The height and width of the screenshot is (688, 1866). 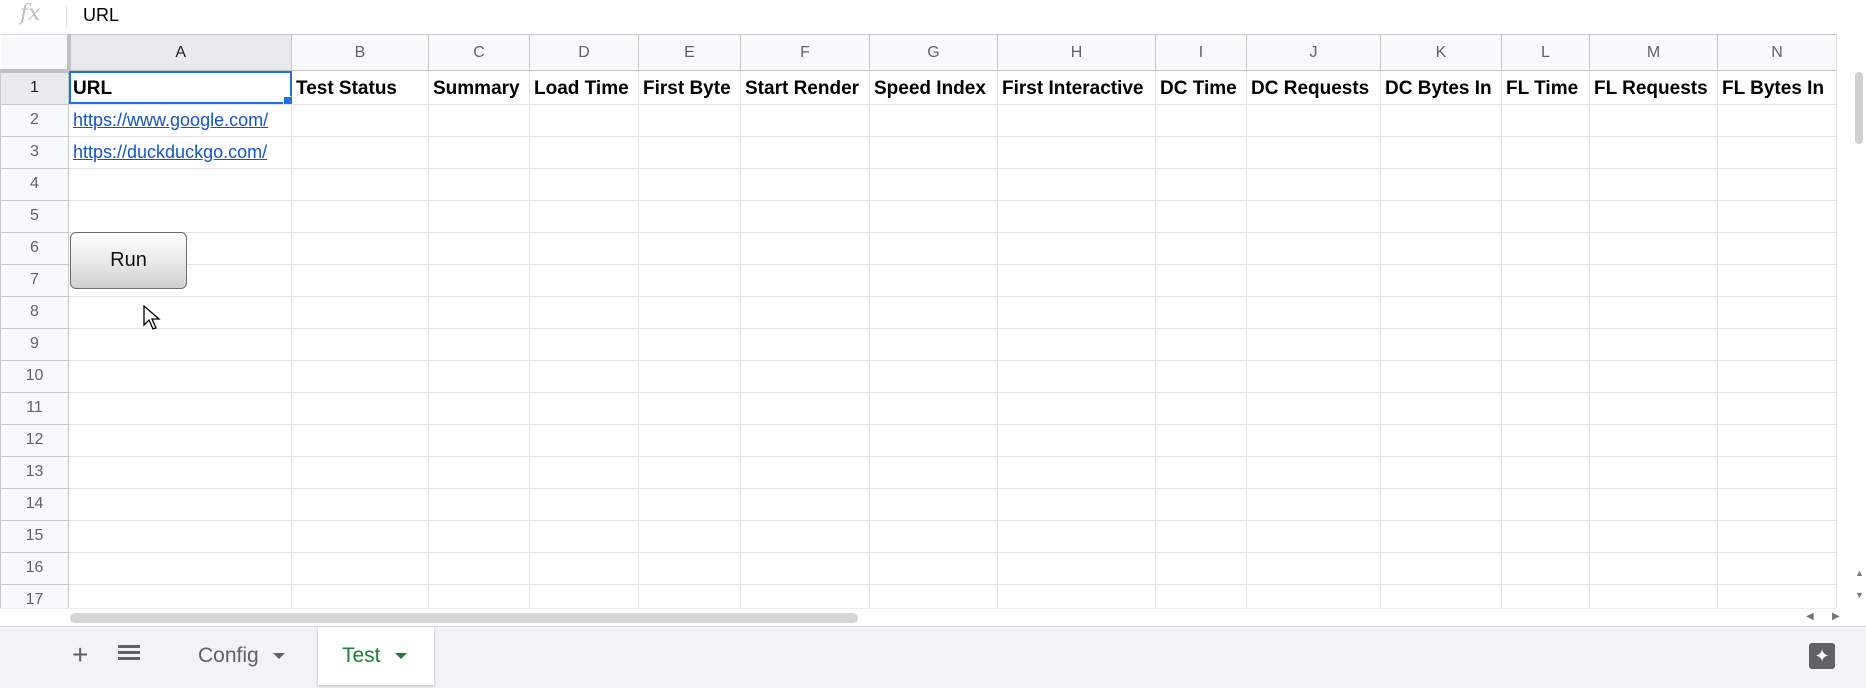 I want to click on formula-input: URL, so click(x=101, y=15).